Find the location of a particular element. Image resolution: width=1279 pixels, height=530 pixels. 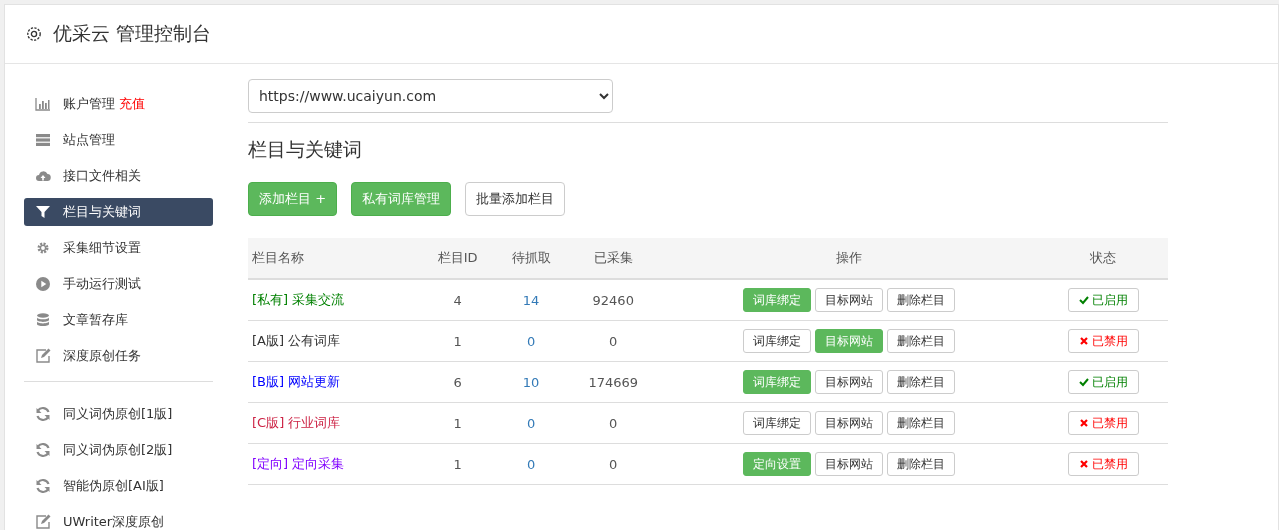

table-cell: 14 is located at coordinates (531, 300).